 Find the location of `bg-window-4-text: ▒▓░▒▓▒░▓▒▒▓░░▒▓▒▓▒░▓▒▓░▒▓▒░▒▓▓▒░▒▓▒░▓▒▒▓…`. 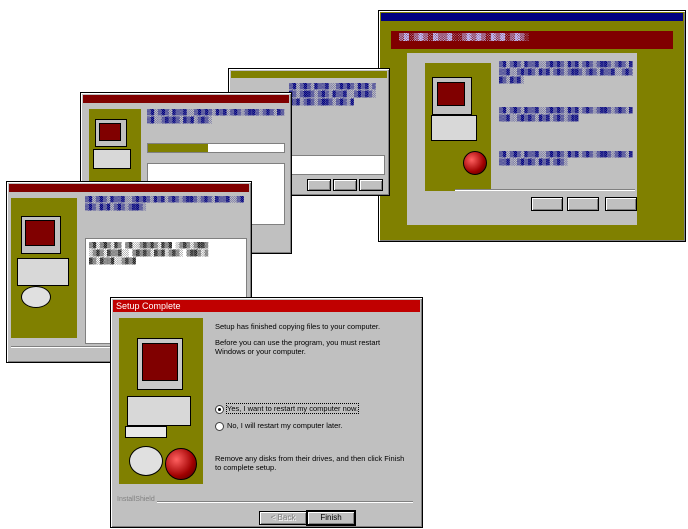

bg-window-4-text: ▒▓░▒▓▒░▓▒▒▓░░▒▓▒▓▒░▓▒▓░▒▓▒░▒▓▓▒░▒▓▒░▓▒▒▓… is located at coordinates (566, 72).